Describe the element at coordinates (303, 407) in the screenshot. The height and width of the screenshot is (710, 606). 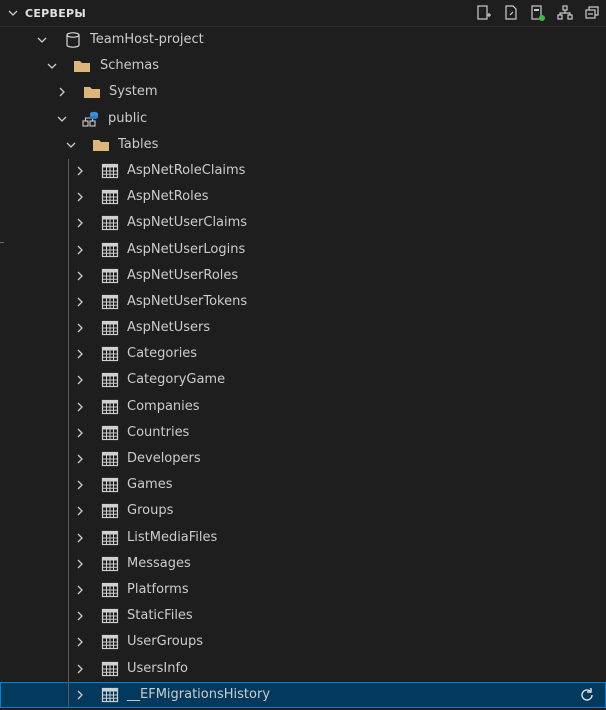
I see `table-row: Companies` at that location.